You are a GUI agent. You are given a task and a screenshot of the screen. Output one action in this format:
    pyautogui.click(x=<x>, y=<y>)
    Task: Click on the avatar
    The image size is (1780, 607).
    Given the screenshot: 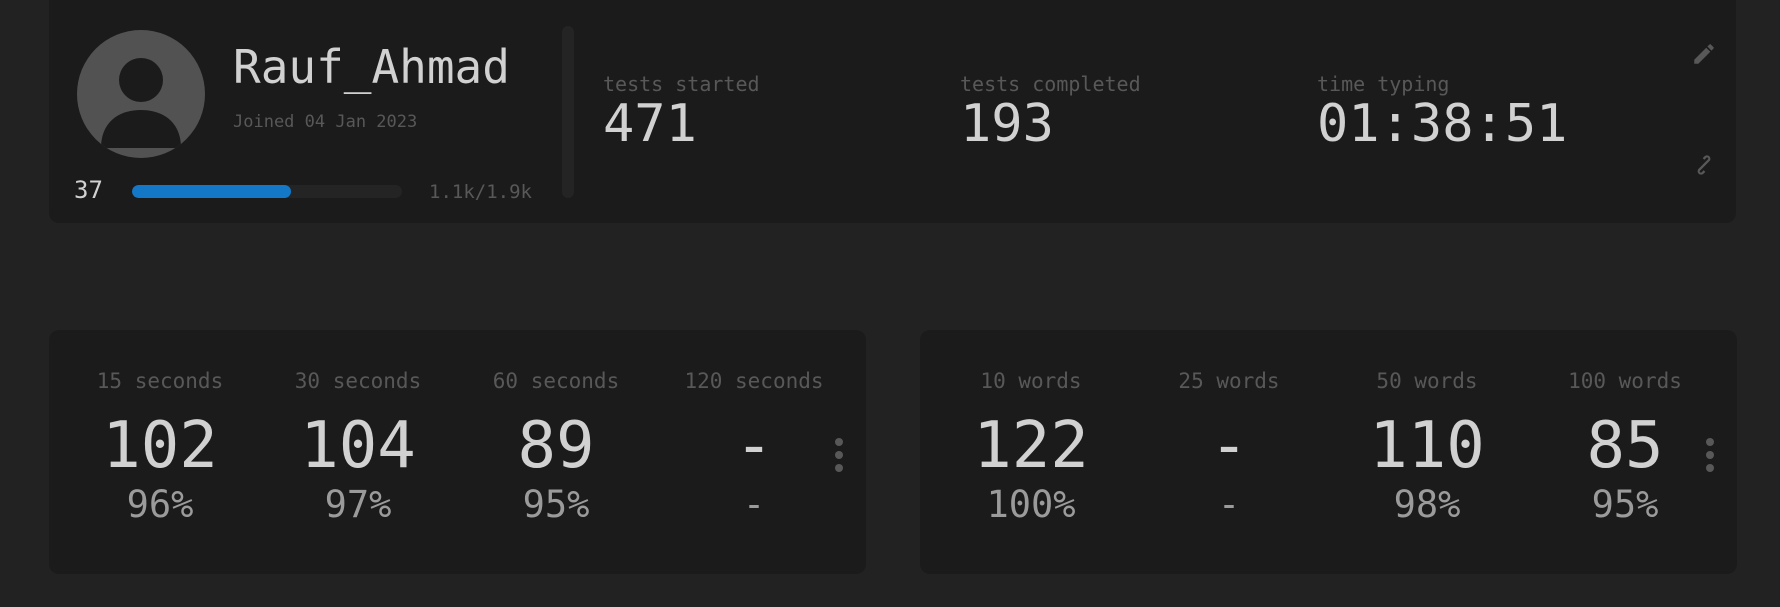 What is the action you would take?
    pyautogui.click(x=141, y=94)
    